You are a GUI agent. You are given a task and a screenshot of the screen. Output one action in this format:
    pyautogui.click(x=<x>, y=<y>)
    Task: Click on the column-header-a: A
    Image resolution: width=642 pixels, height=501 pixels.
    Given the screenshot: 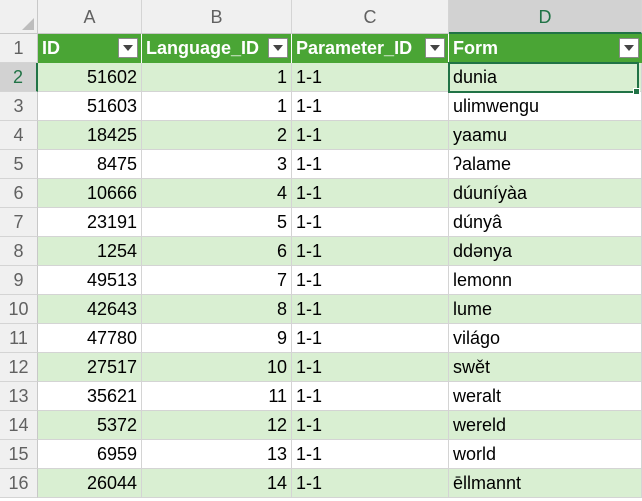 What is the action you would take?
    pyautogui.click(x=90, y=17)
    